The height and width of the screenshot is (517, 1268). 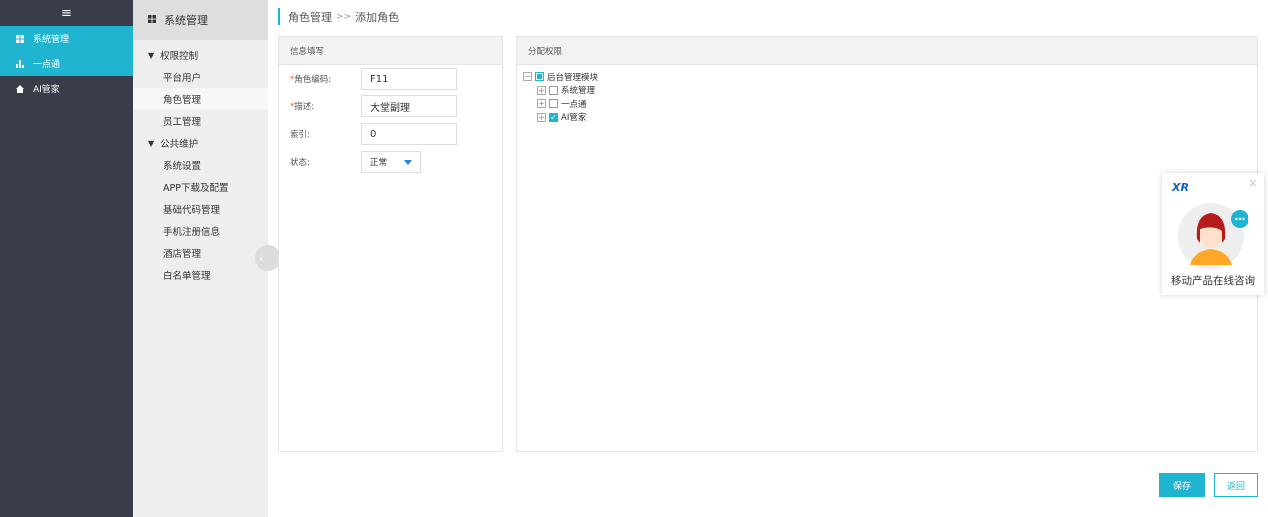 I want to click on menu-toggle-icon: ≡, so click(x=66, y=13).